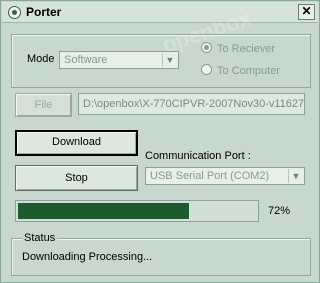 This screenshot has width=320, height=283. I want to click on communication-port-label: Communication Port :, so click(198, 156).